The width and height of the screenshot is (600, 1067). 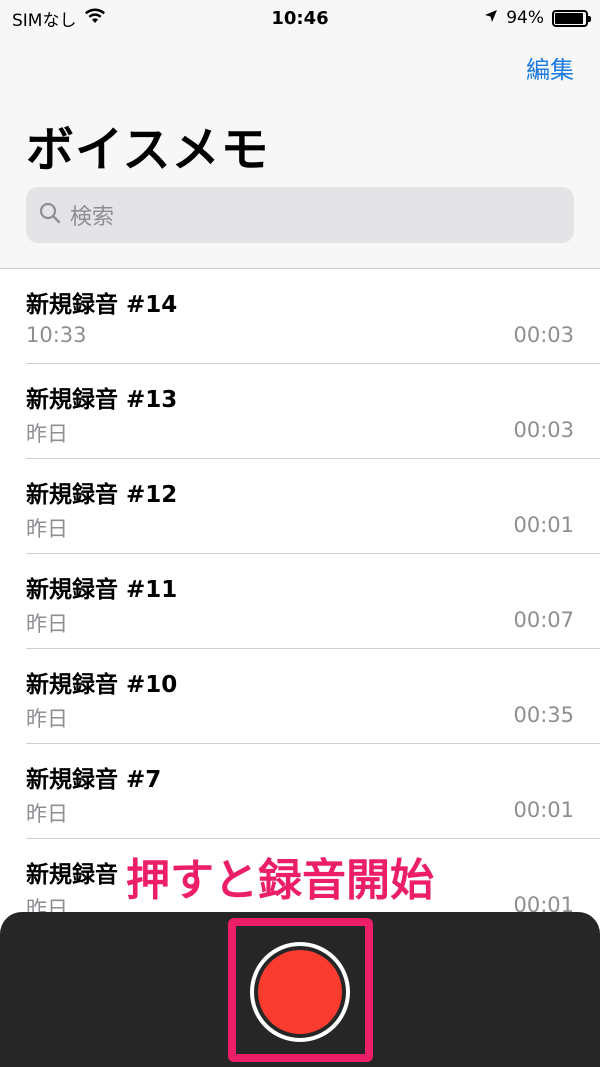 What do you see at coordinates (300, 215) in the screenshot?
I see `search-input: 検索` at bounding box center [300, 215].